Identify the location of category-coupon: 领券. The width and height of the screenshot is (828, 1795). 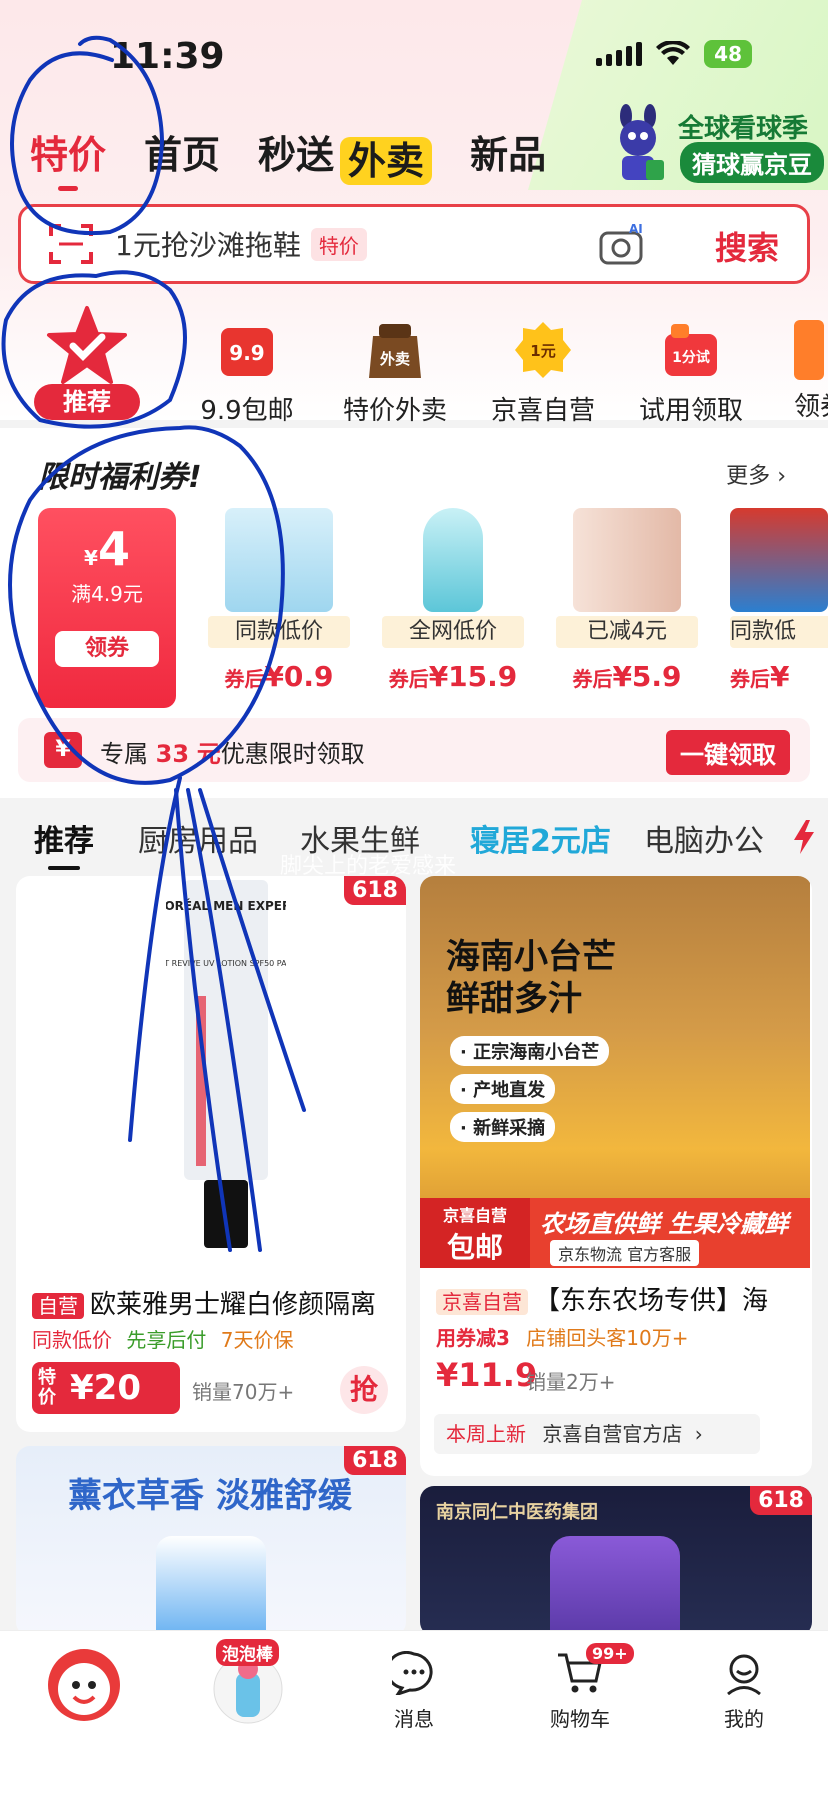
(801, 359).